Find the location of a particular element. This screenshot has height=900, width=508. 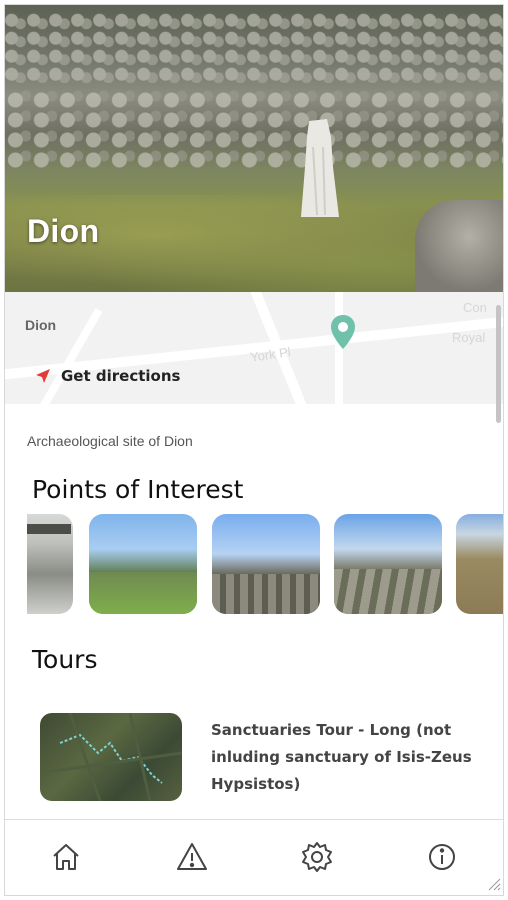

get-directions-button: Get directions is located at coordinates (107, 376).